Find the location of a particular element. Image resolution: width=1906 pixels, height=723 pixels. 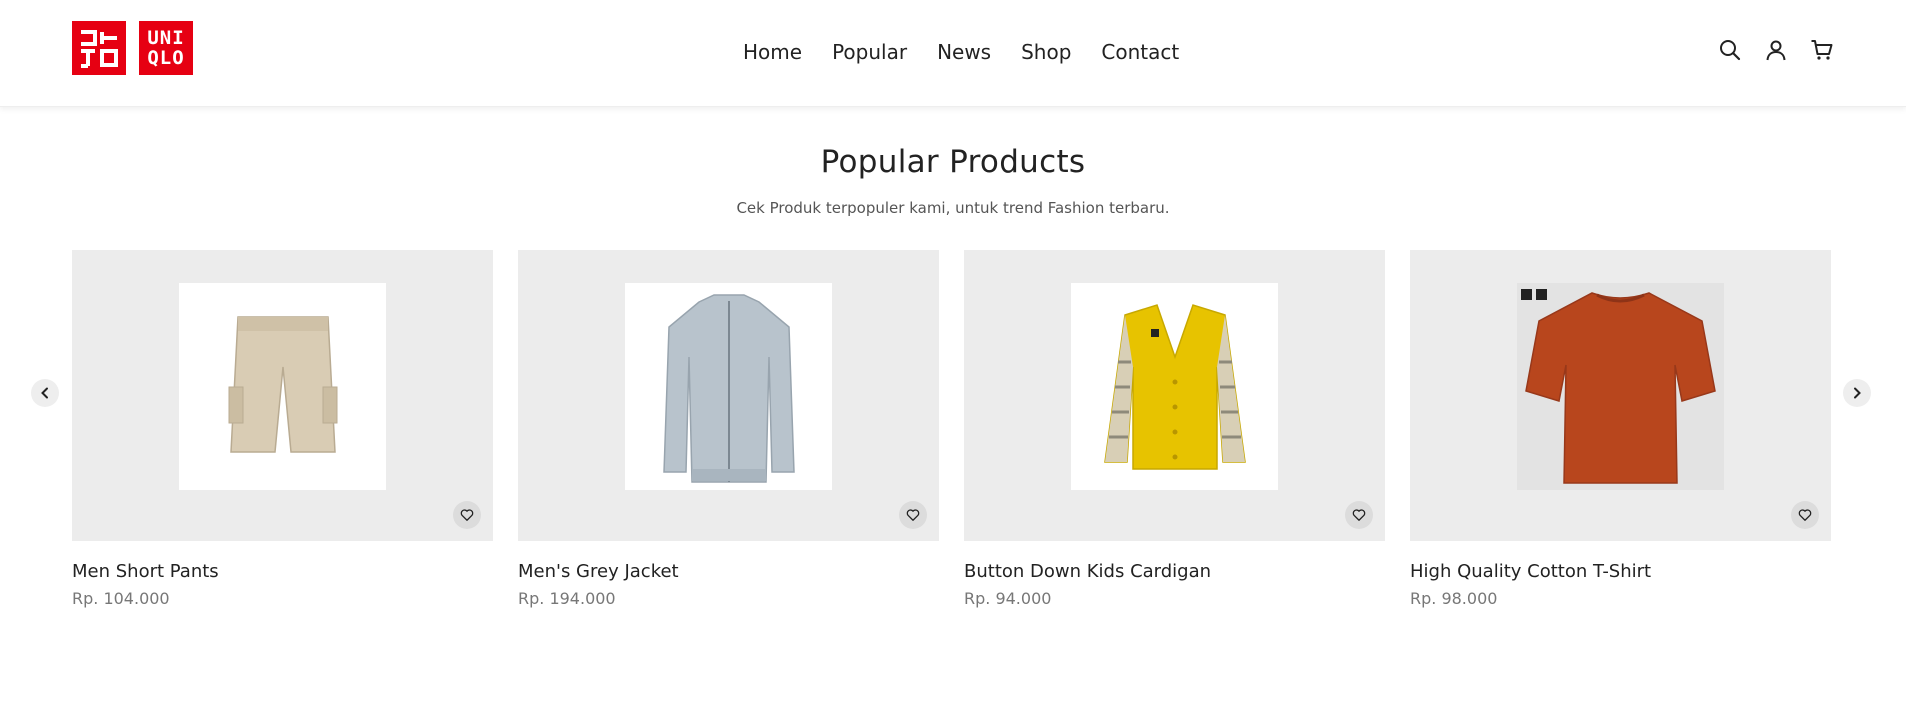

product-card: High Quality Cotton T-Shirt Rp. 98.000 is located at coordinates (1620, 429).